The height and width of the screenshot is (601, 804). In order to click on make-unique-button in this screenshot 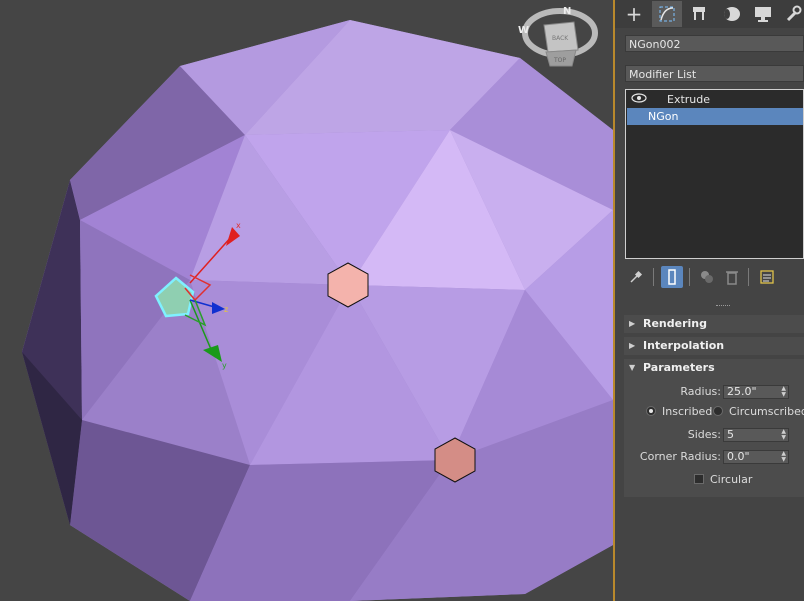, I will do `click(707, 277)`.